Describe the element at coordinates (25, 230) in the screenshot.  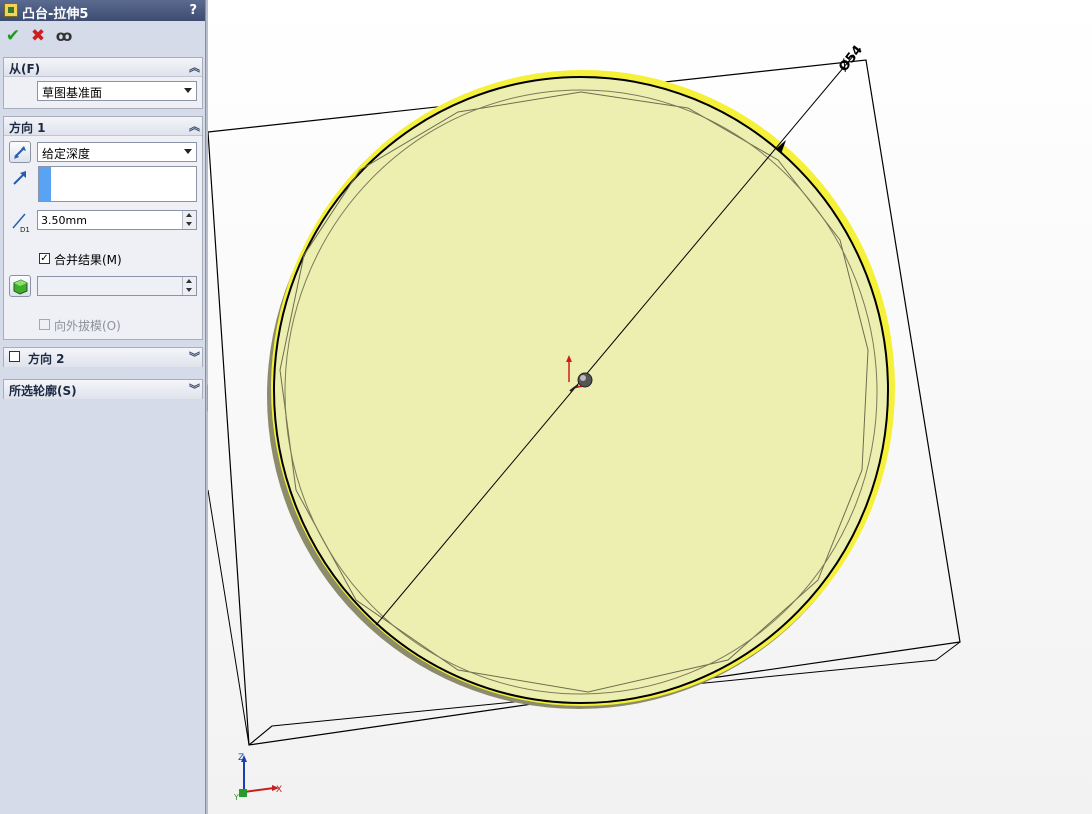
I see `svg-text: D1` at that location.